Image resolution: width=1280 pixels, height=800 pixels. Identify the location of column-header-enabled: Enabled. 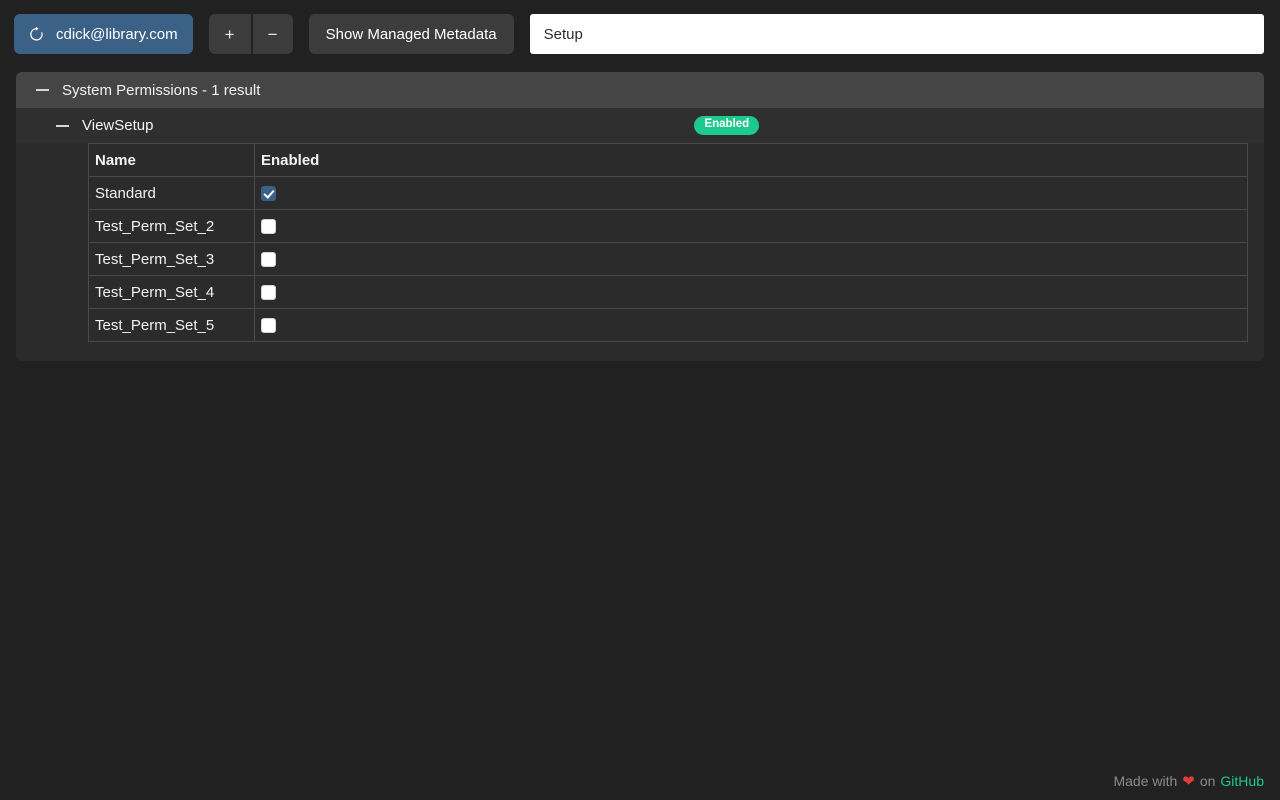
(751, 160).